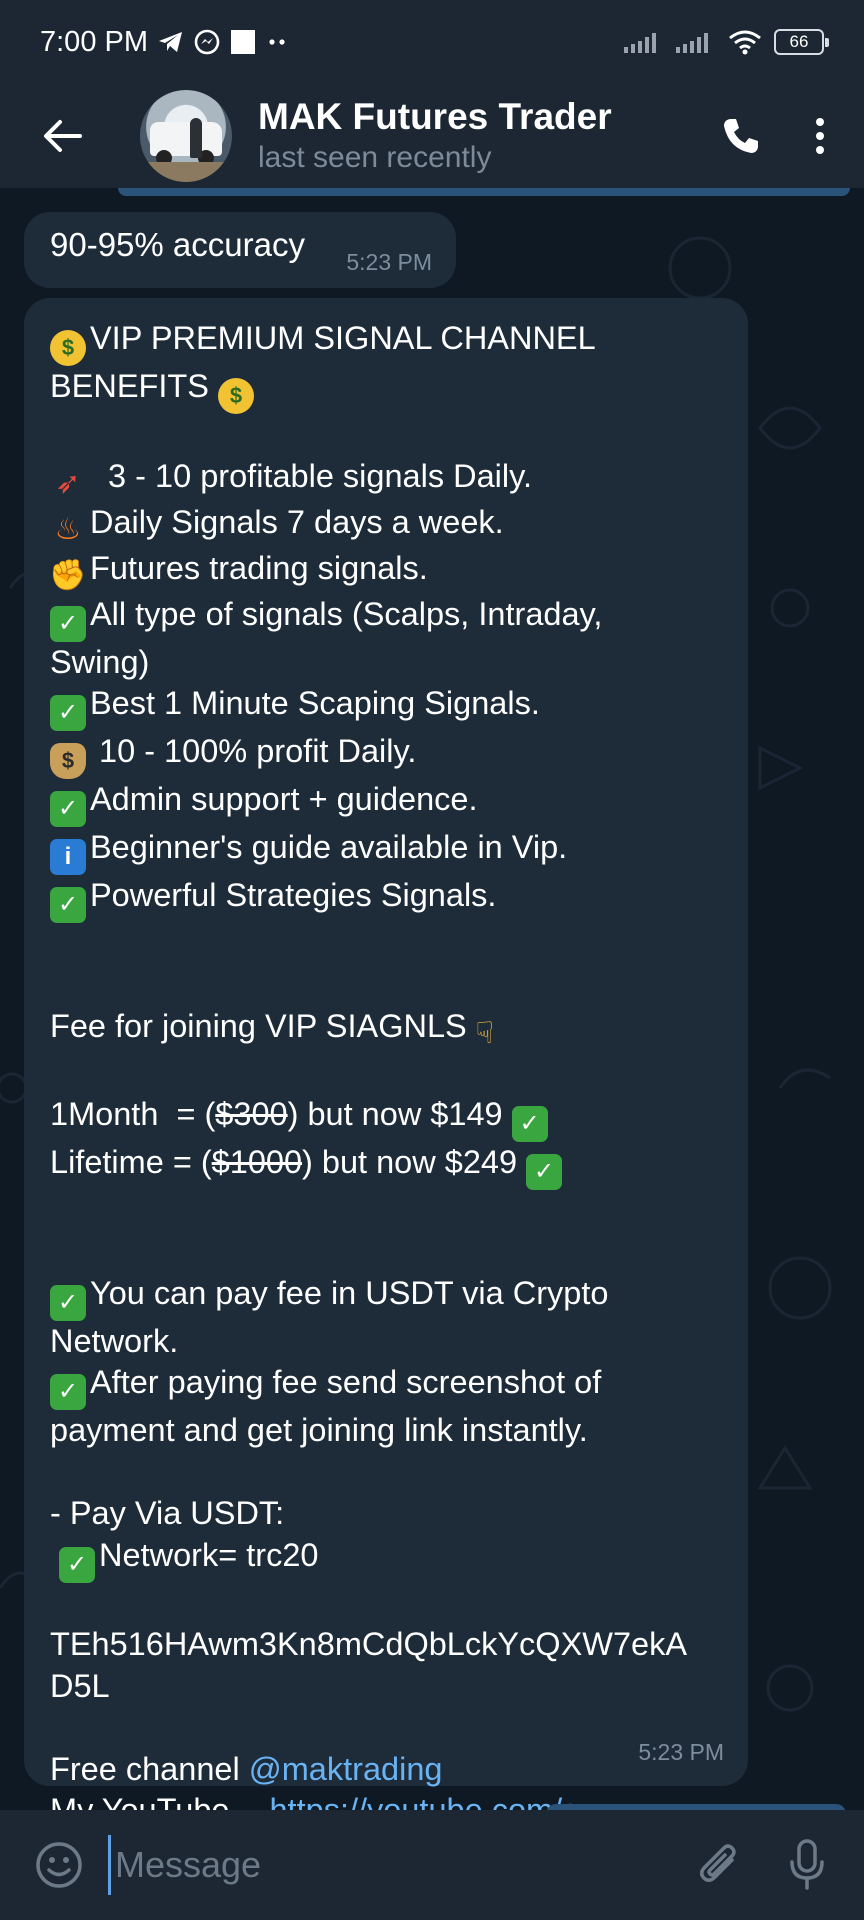  What do you see at coordinates (311, 475) in the screenshot?
I see `line-text: 3 - 10 profitable signals Daily.` at bounding box center [311, 475].